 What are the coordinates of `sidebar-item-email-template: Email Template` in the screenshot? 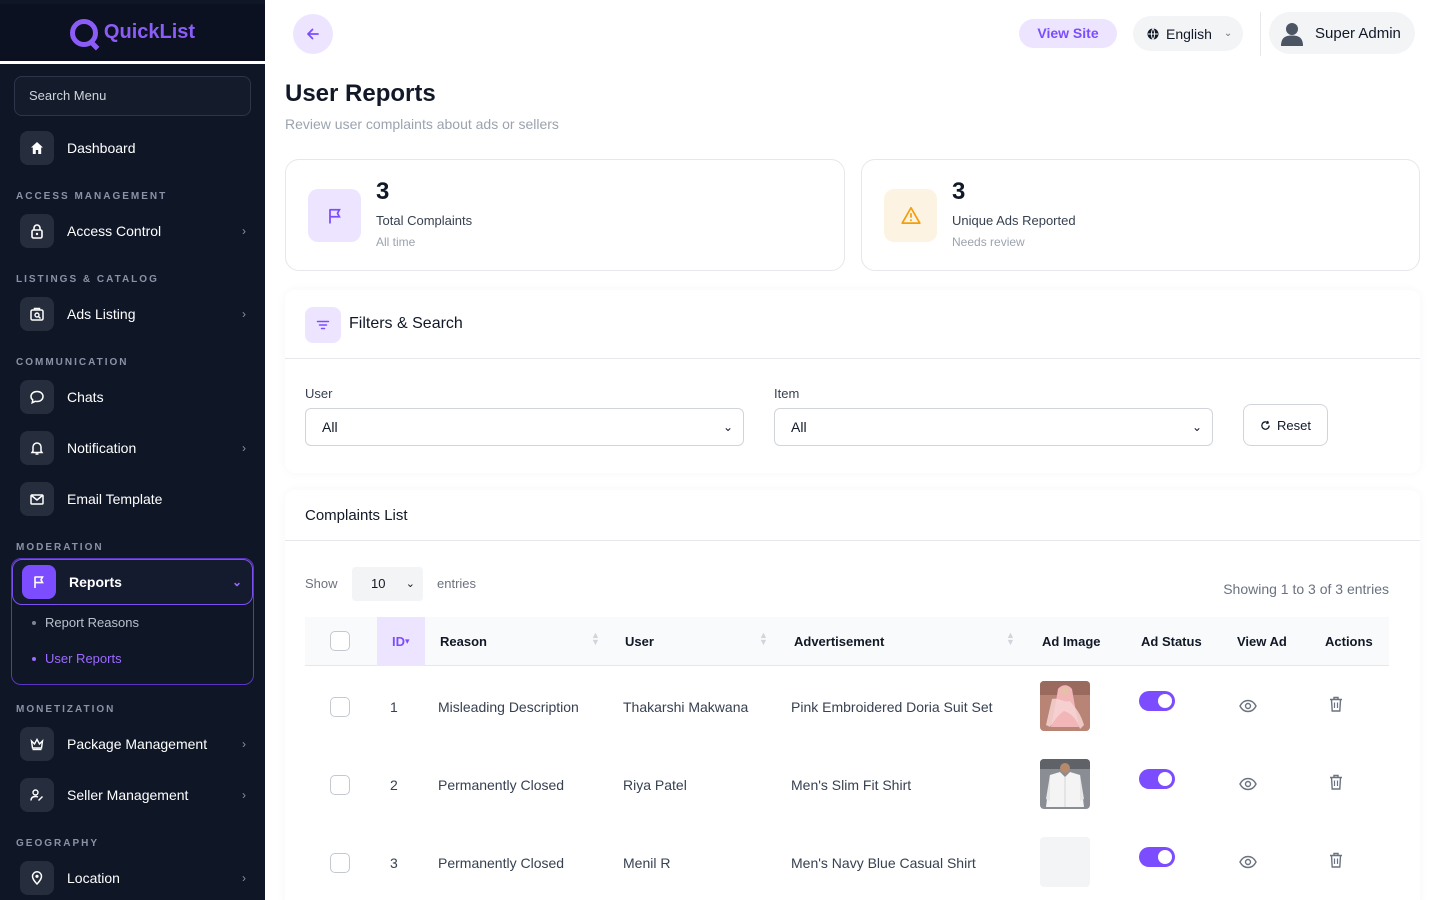 It's located at (135, 499).